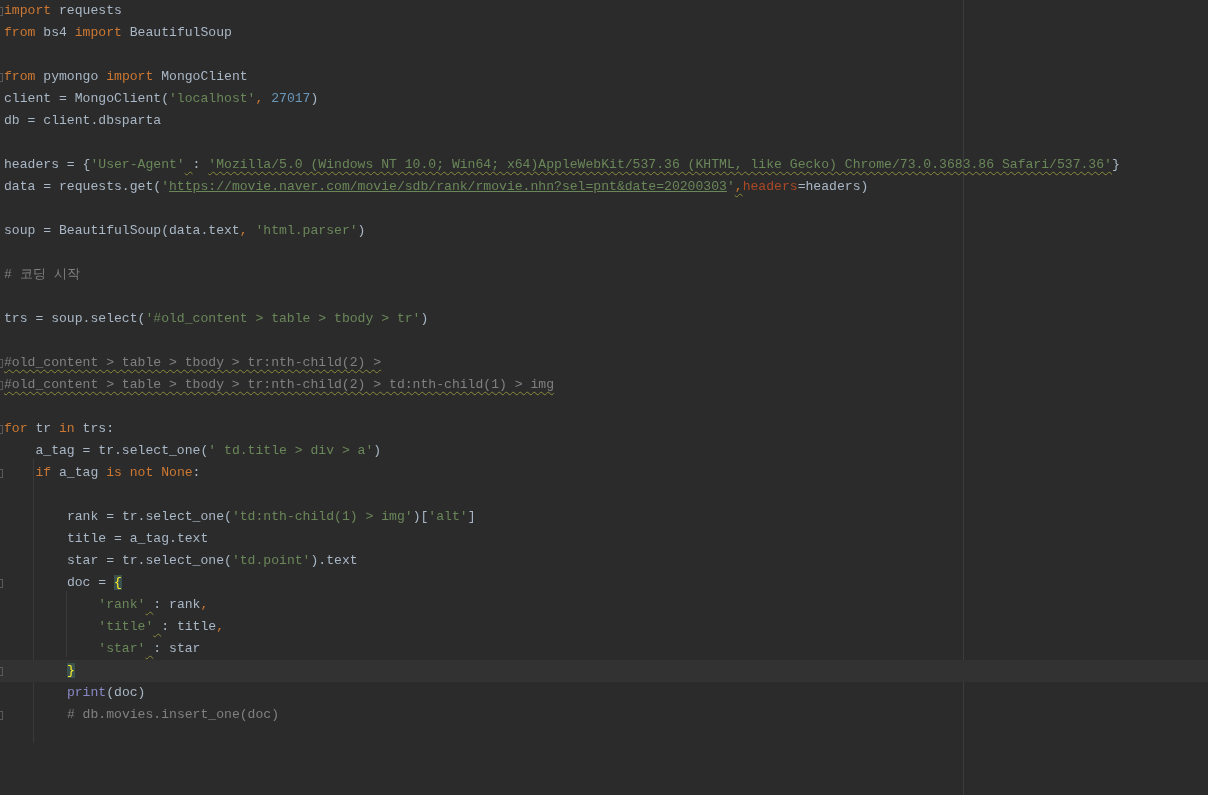 This screenshot has width=1208, height=795. I want to click on comment-line: # db.movies.insert_one(doc), so click(172, 715).